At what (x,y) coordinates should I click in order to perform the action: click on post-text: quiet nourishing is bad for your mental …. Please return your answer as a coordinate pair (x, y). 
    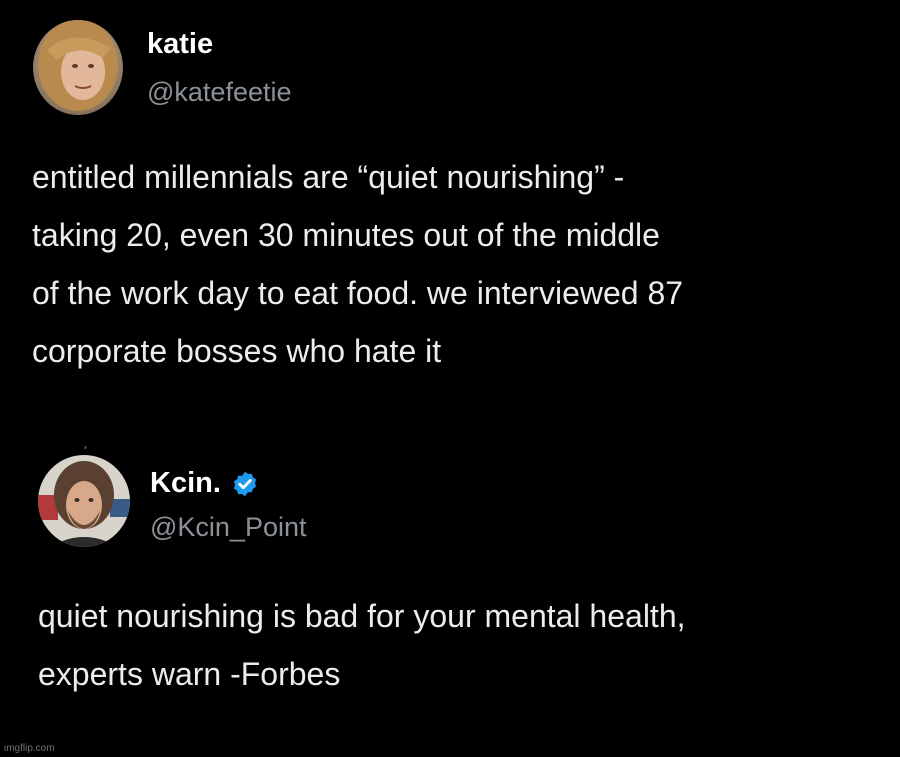
    Looking at the image, I should click on (460, 645).